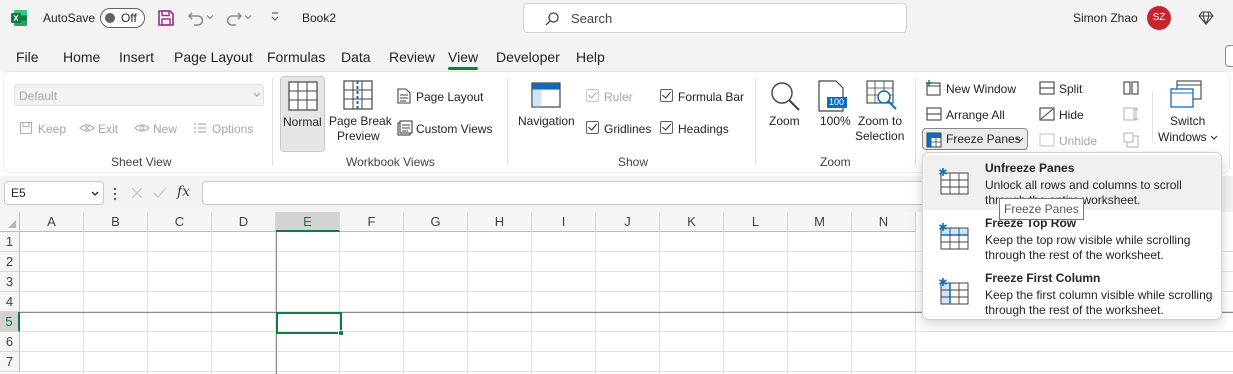 This screenshot has width=1233, height=374. I want to click on active-tab-indicator, so click(463, 68).